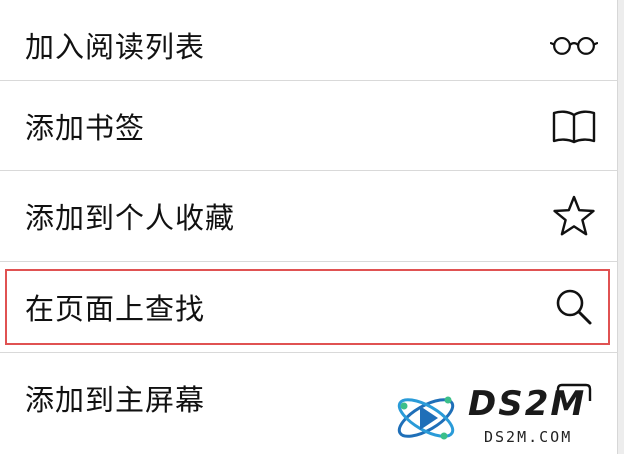 The width and height of the screenshot is (624, 454). Describe the element at coordinates (309, 80) in the screenshot. I see `divider` at that location.